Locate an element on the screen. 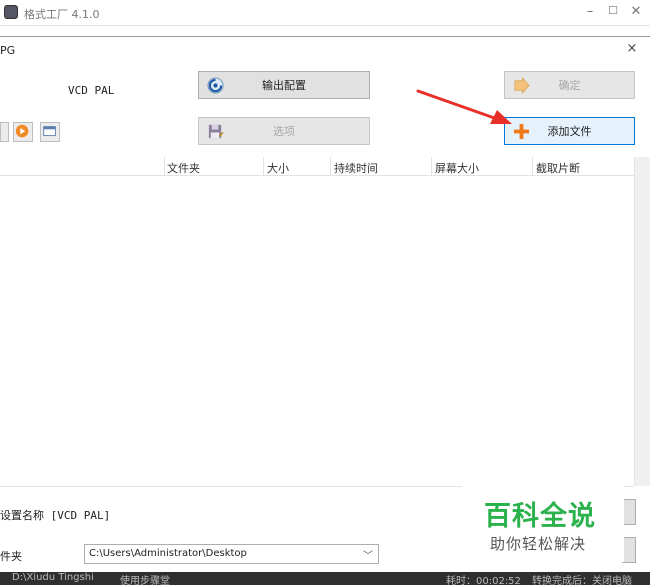  dialog-close-button: × is located at coordinates (632, 48).